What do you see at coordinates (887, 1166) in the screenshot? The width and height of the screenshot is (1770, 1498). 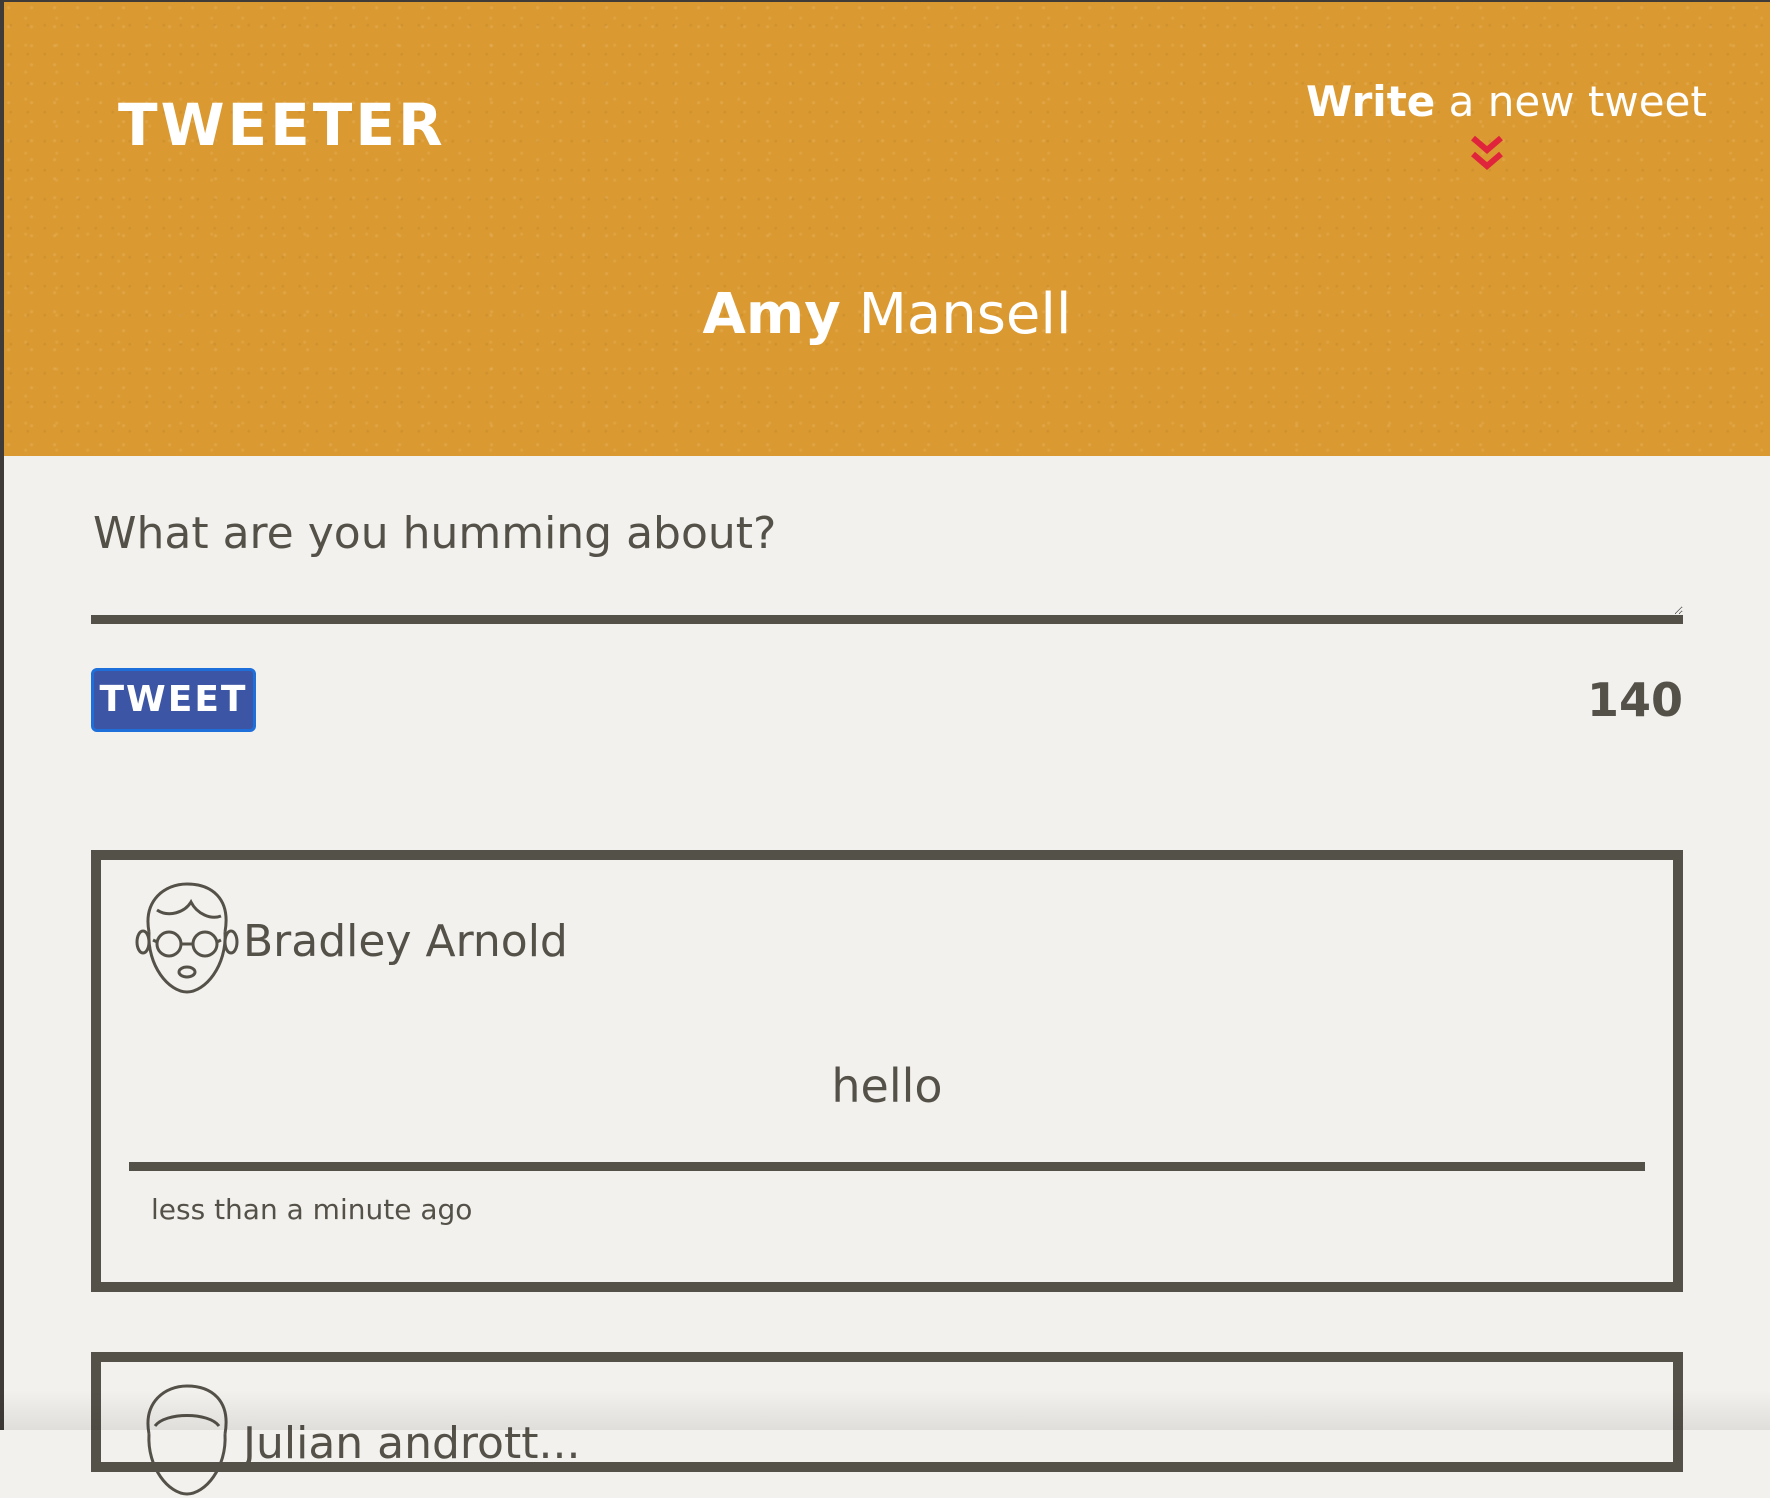 I see `tweet-divider` at bounding box center [887, 1166].